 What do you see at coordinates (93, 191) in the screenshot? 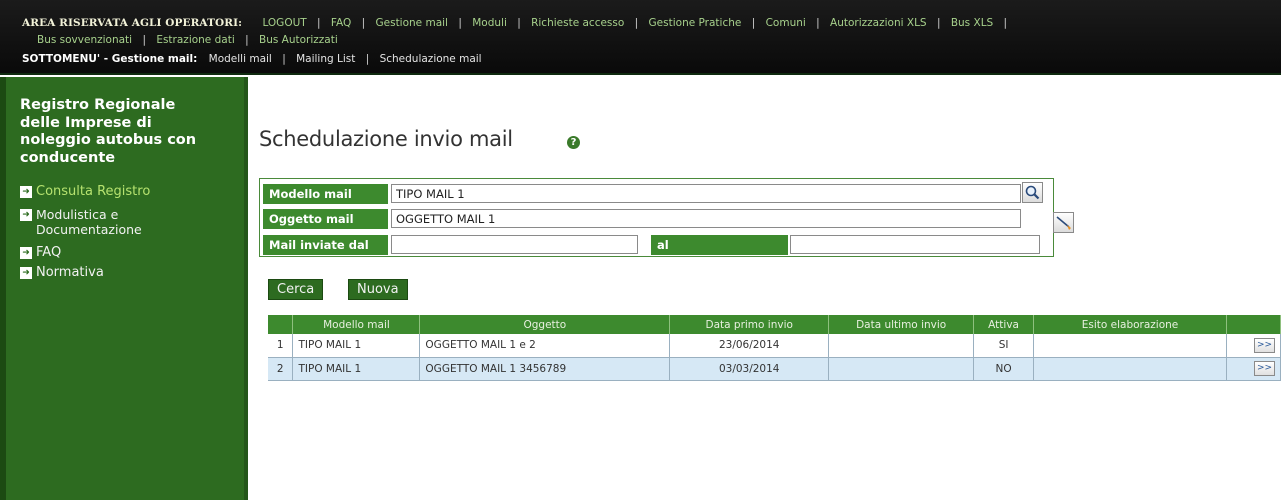
I see `sidebar-item-label: Consulta Registro` at bounding box center [93, 191].